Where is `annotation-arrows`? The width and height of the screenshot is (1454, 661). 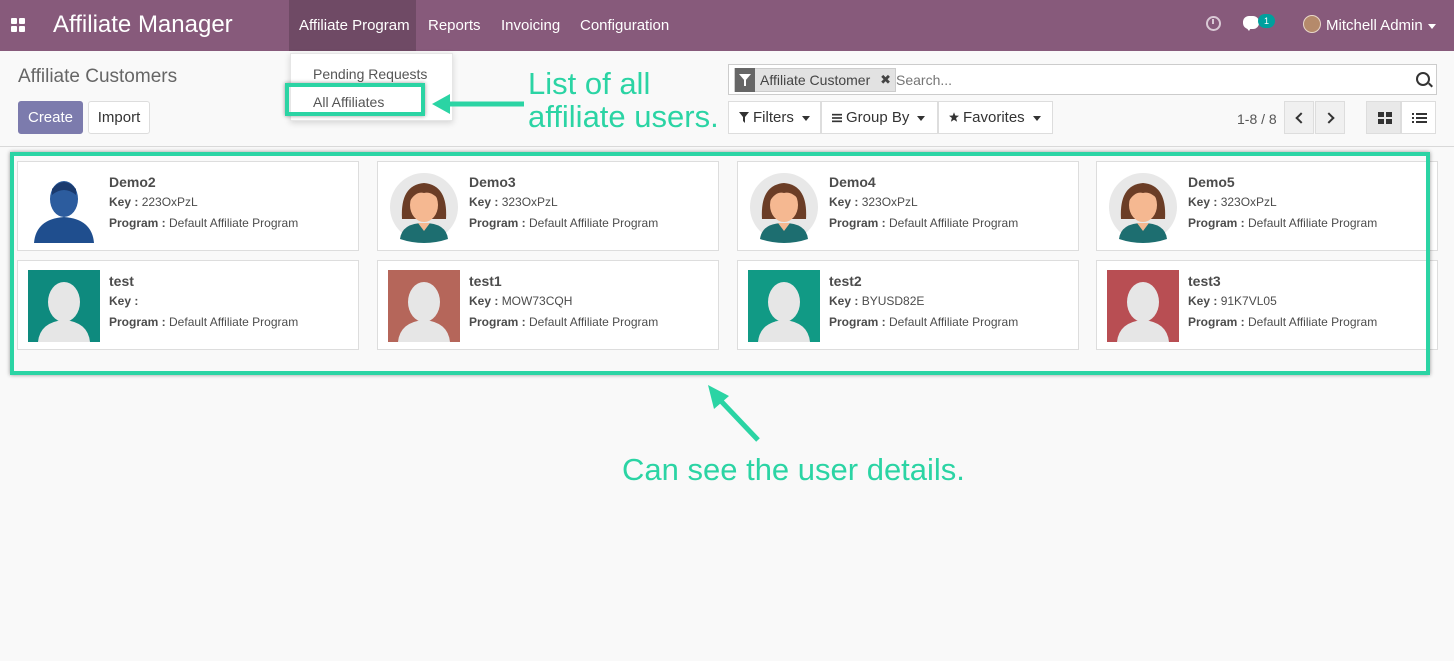 annotation-arrows is located at coordinates (596, 268).